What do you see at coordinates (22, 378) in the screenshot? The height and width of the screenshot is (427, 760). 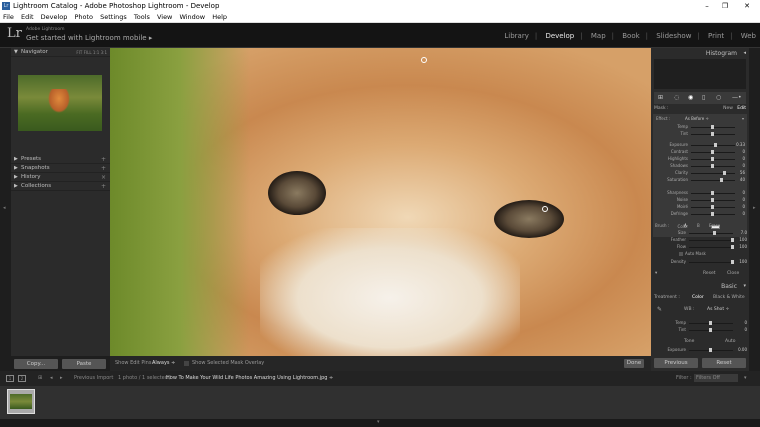 I see `monitor-2-icon: 2` at bounding box center [22, 378].